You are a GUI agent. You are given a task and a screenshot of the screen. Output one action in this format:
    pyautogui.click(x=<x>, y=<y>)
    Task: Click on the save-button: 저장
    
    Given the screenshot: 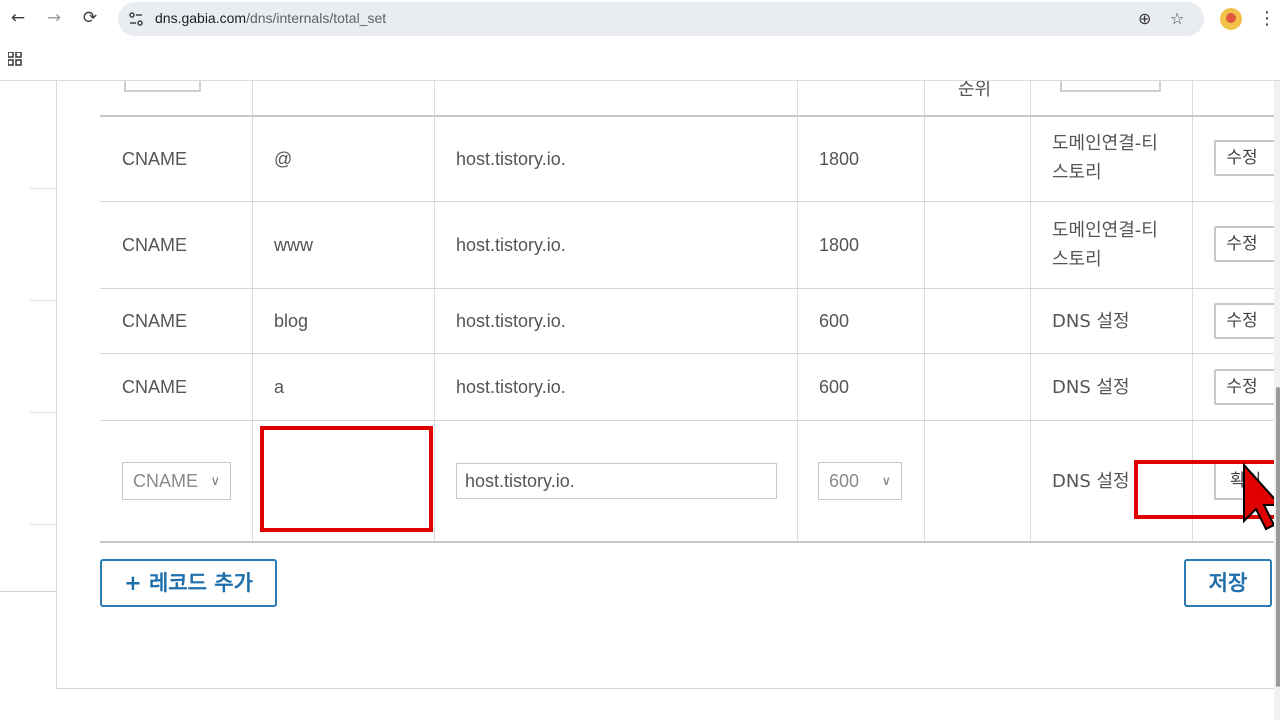 What is the action you would take?
    pyautogui.click(x=1228, y=583)
    